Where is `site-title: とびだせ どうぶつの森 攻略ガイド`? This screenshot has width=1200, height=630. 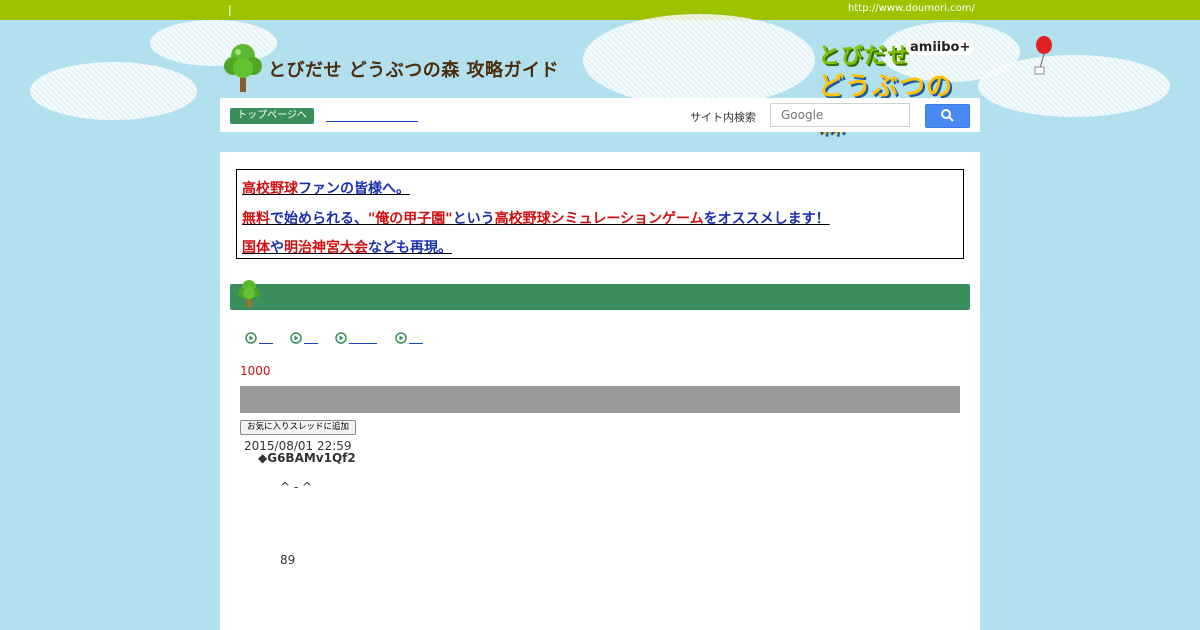 site-title: とびだせ どうぶつの森 攻略ガイド is located at coordinates (414, 70).